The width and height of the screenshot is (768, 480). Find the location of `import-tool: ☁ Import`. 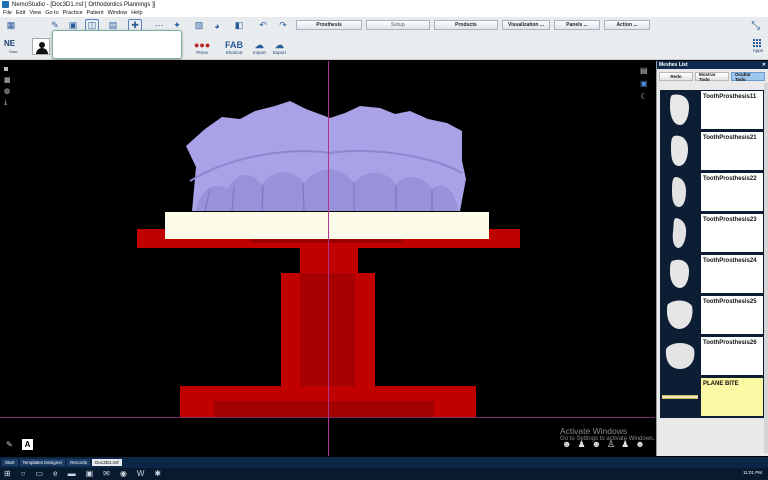

import-tool: ☁ Import is located at coordinates (259, 48).